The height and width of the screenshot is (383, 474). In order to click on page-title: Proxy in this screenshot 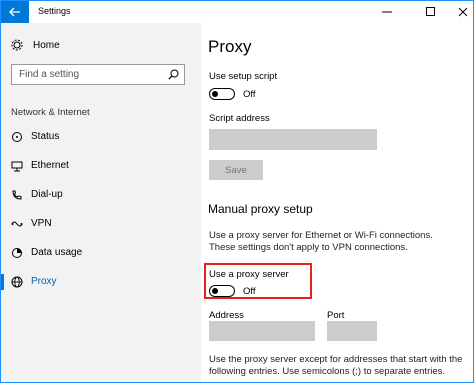, I will do `click(230, 46)`.